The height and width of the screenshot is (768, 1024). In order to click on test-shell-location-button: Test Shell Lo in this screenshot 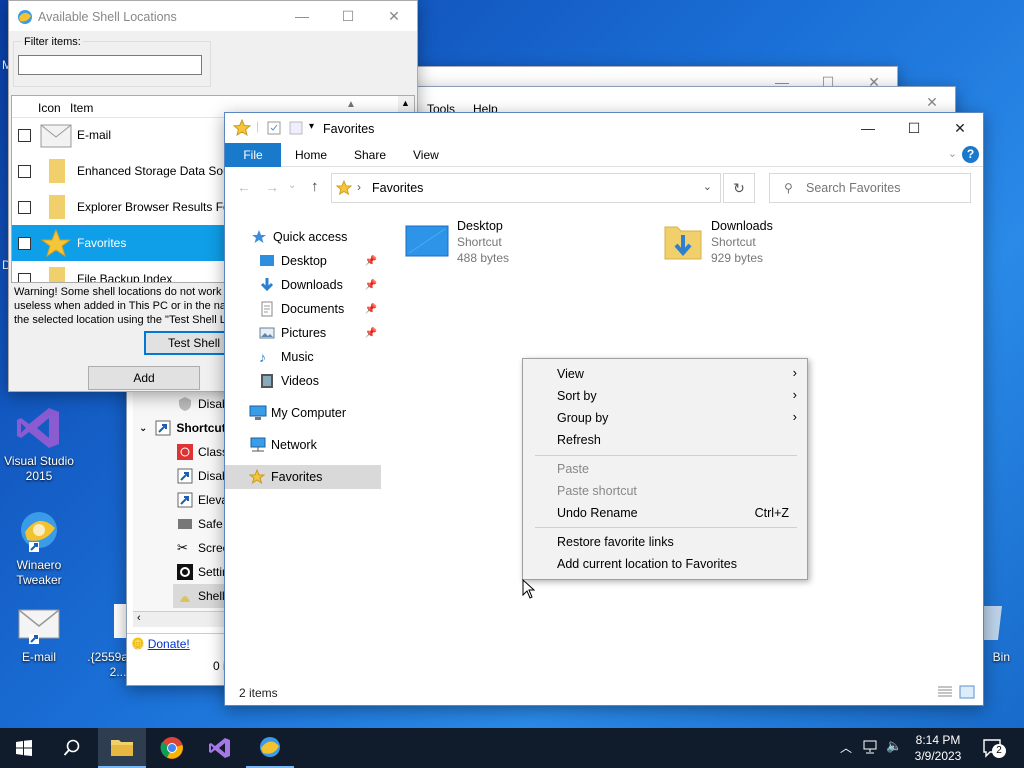, I will do `click(189, 343)`.